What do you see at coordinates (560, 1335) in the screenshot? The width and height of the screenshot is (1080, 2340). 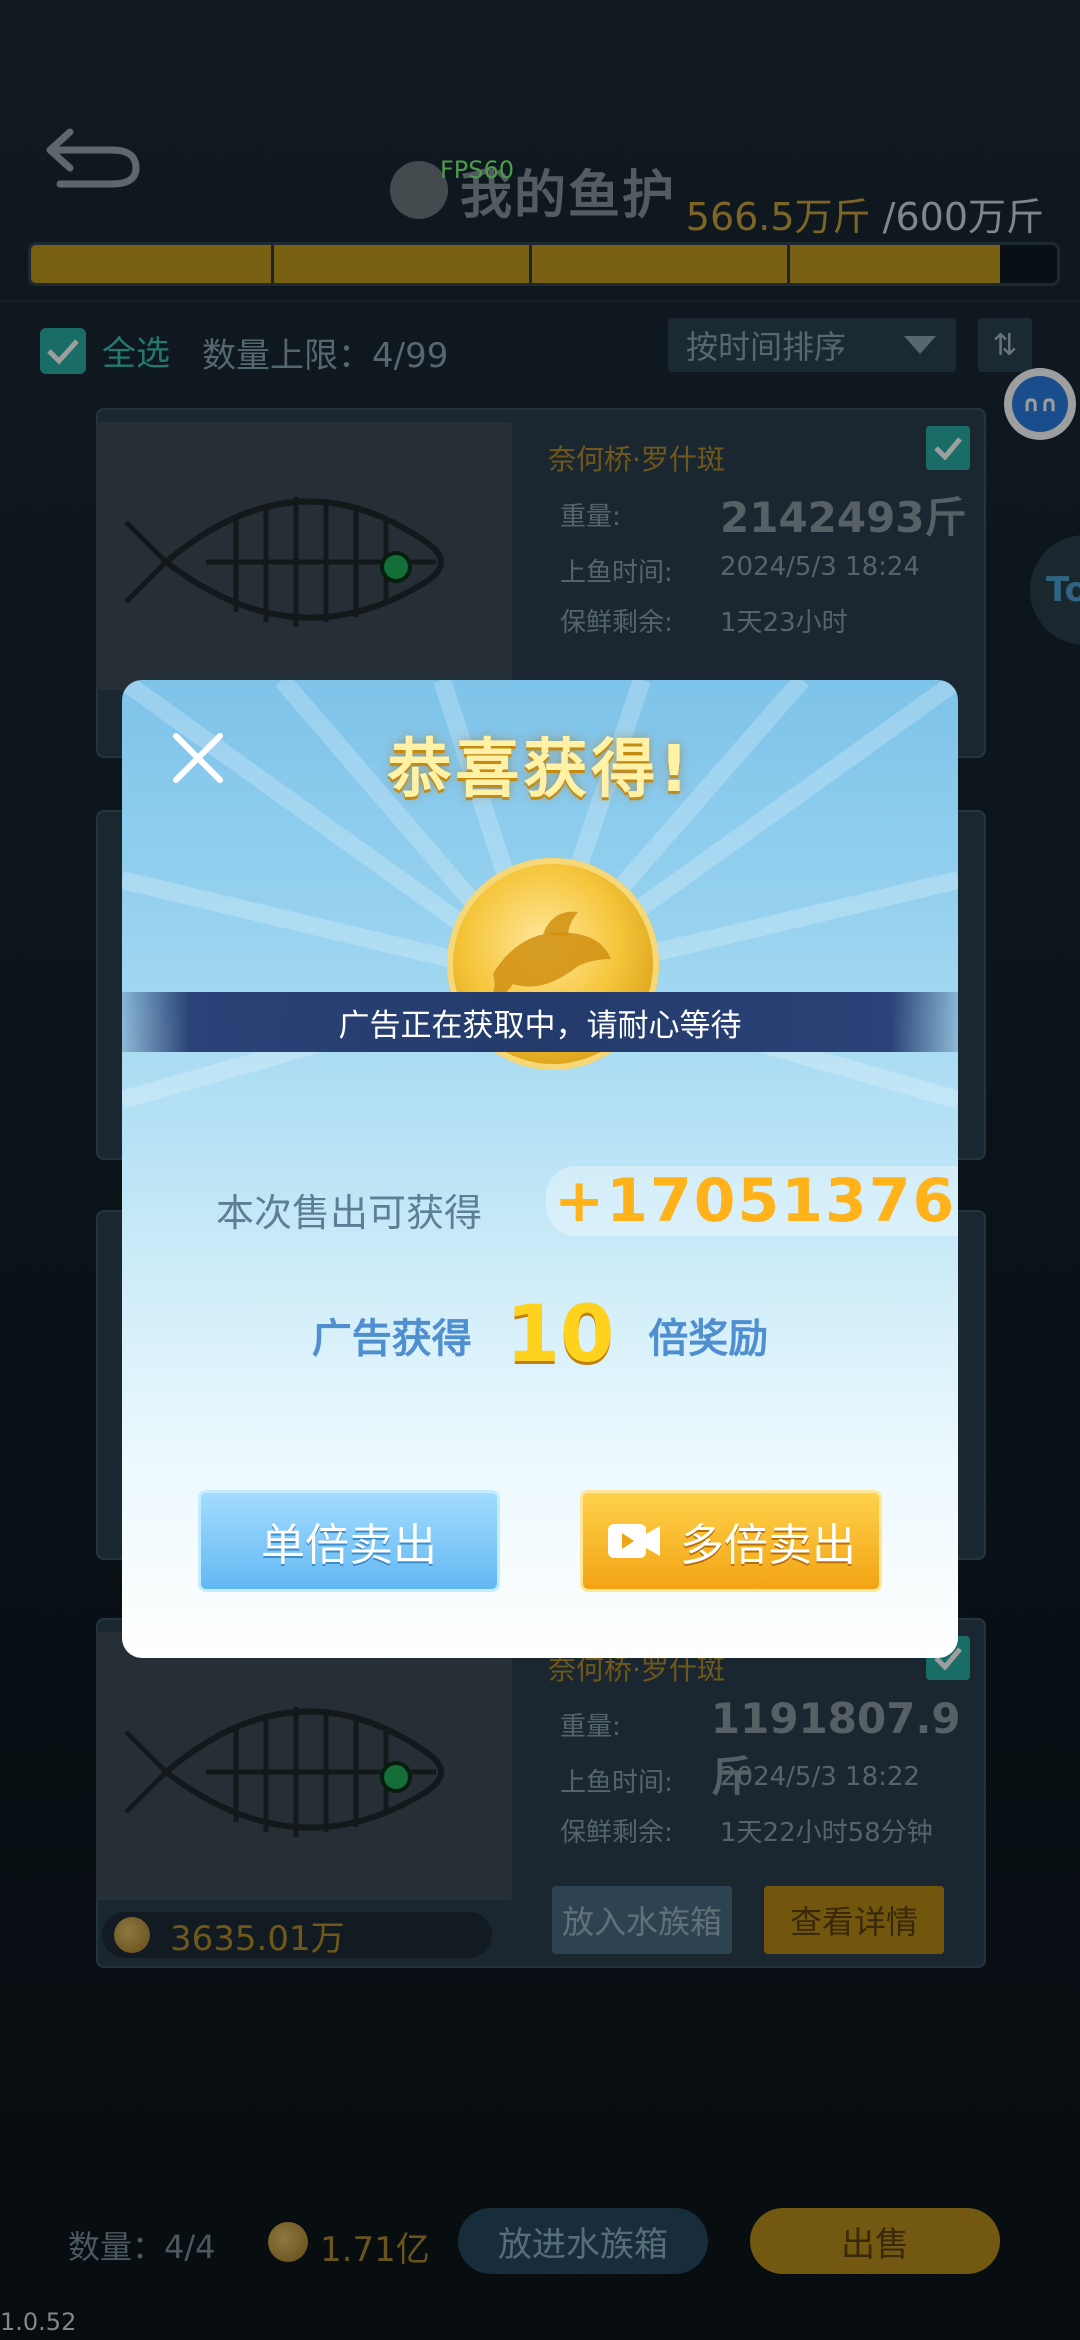 I see `multiplier-value: 10` at bounding box center [560, 1335].